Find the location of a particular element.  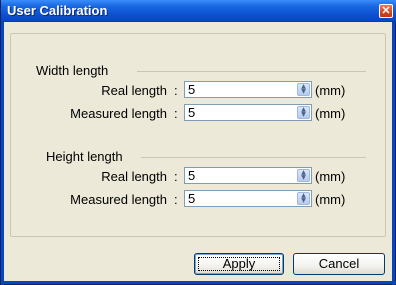

height-group-title: Height length is located at coordinates (84, 156).